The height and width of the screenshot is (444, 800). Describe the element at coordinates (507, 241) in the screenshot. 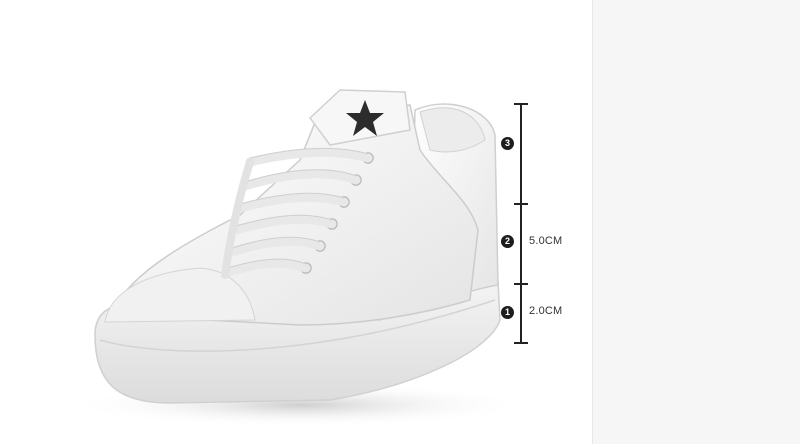

I see `marker-2: 2` at that location.